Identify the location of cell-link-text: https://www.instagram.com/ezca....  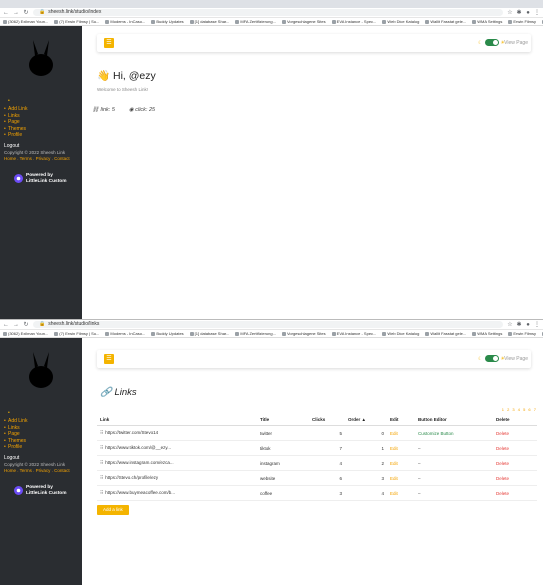
(139, 462).